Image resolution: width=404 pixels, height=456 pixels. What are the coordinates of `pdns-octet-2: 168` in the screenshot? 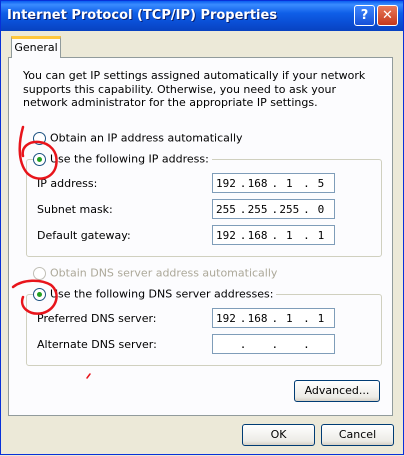 It's located at (257, 318).